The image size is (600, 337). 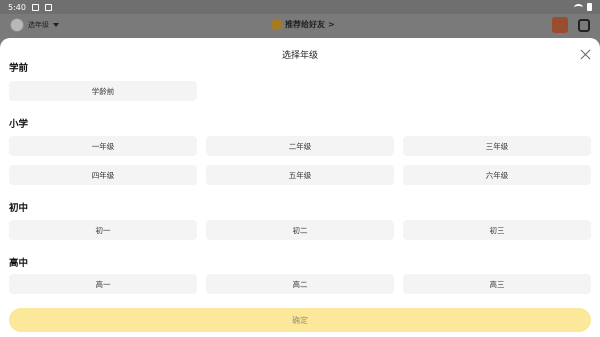 I want to click on close-icon, so click(x=585, y=54).